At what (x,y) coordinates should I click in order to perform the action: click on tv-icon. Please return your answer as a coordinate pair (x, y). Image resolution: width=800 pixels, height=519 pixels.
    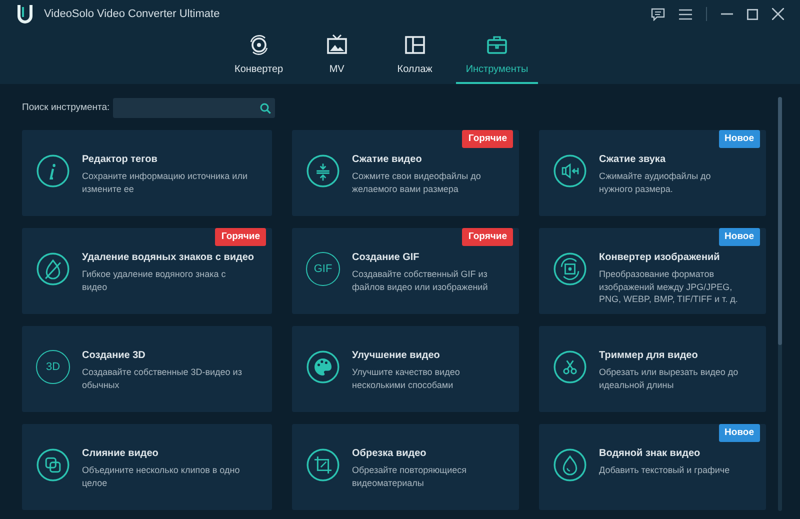
    Looking at the image, I should click on (337, 45).